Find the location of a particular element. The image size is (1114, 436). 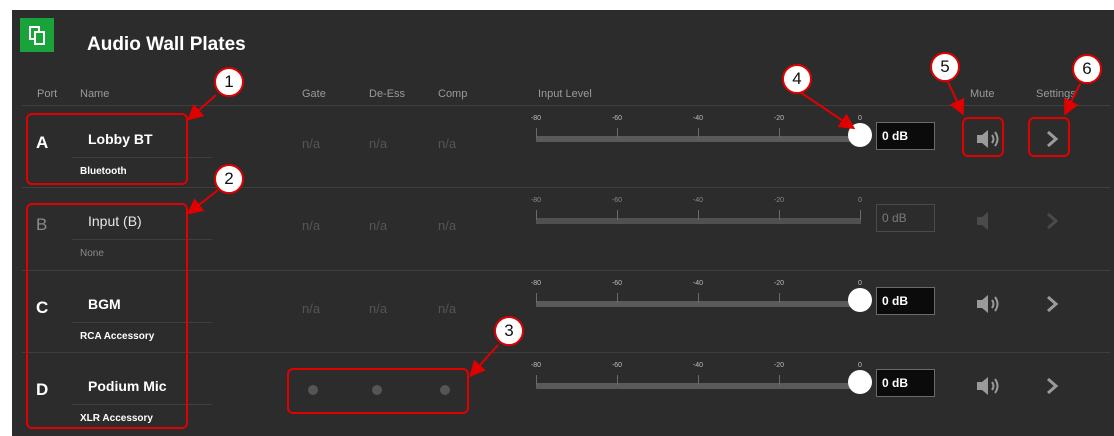

annotation-callout-6: 6 is located at coordinates (1087, 69).